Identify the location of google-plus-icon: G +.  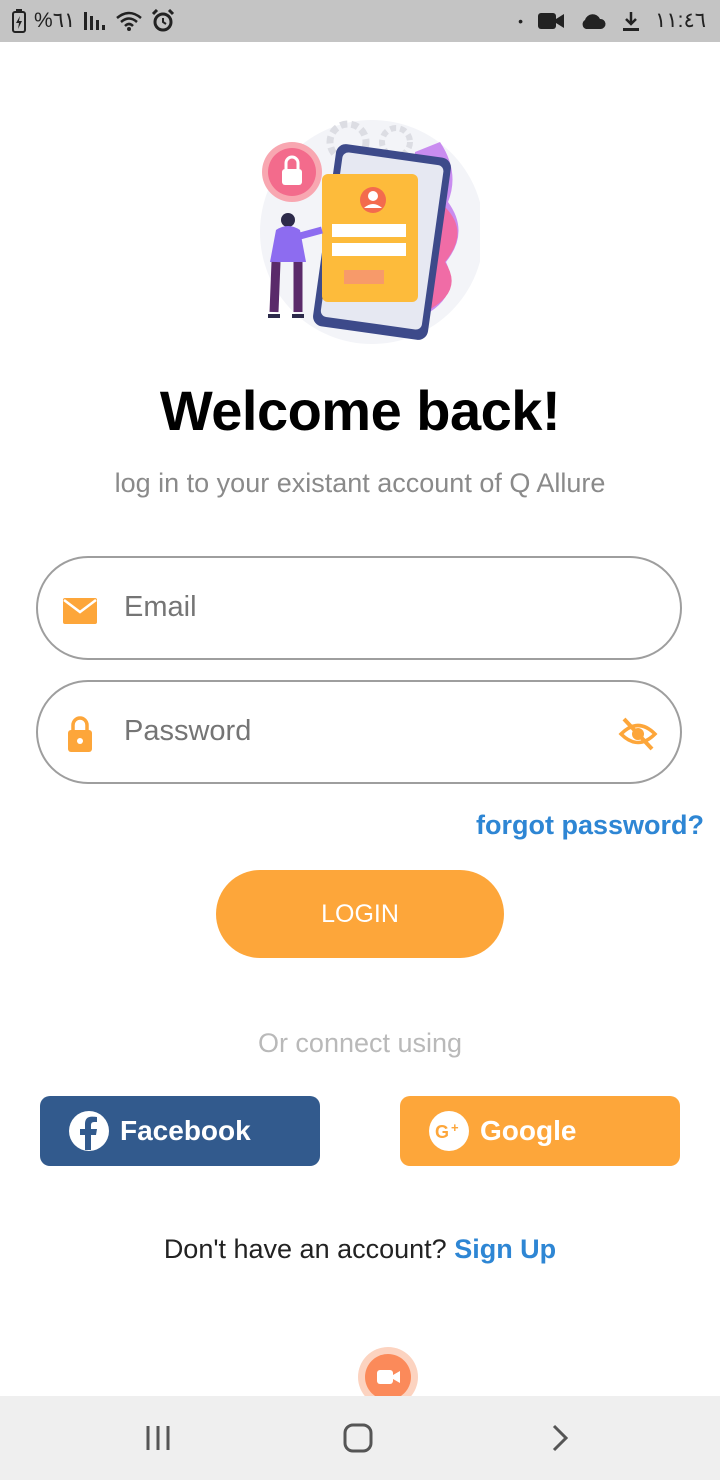
(449, 1131).